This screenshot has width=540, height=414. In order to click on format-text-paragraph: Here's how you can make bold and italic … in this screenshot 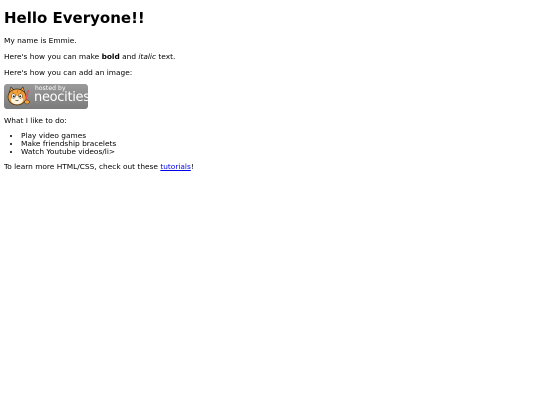, I will do `click(270, 56)`.